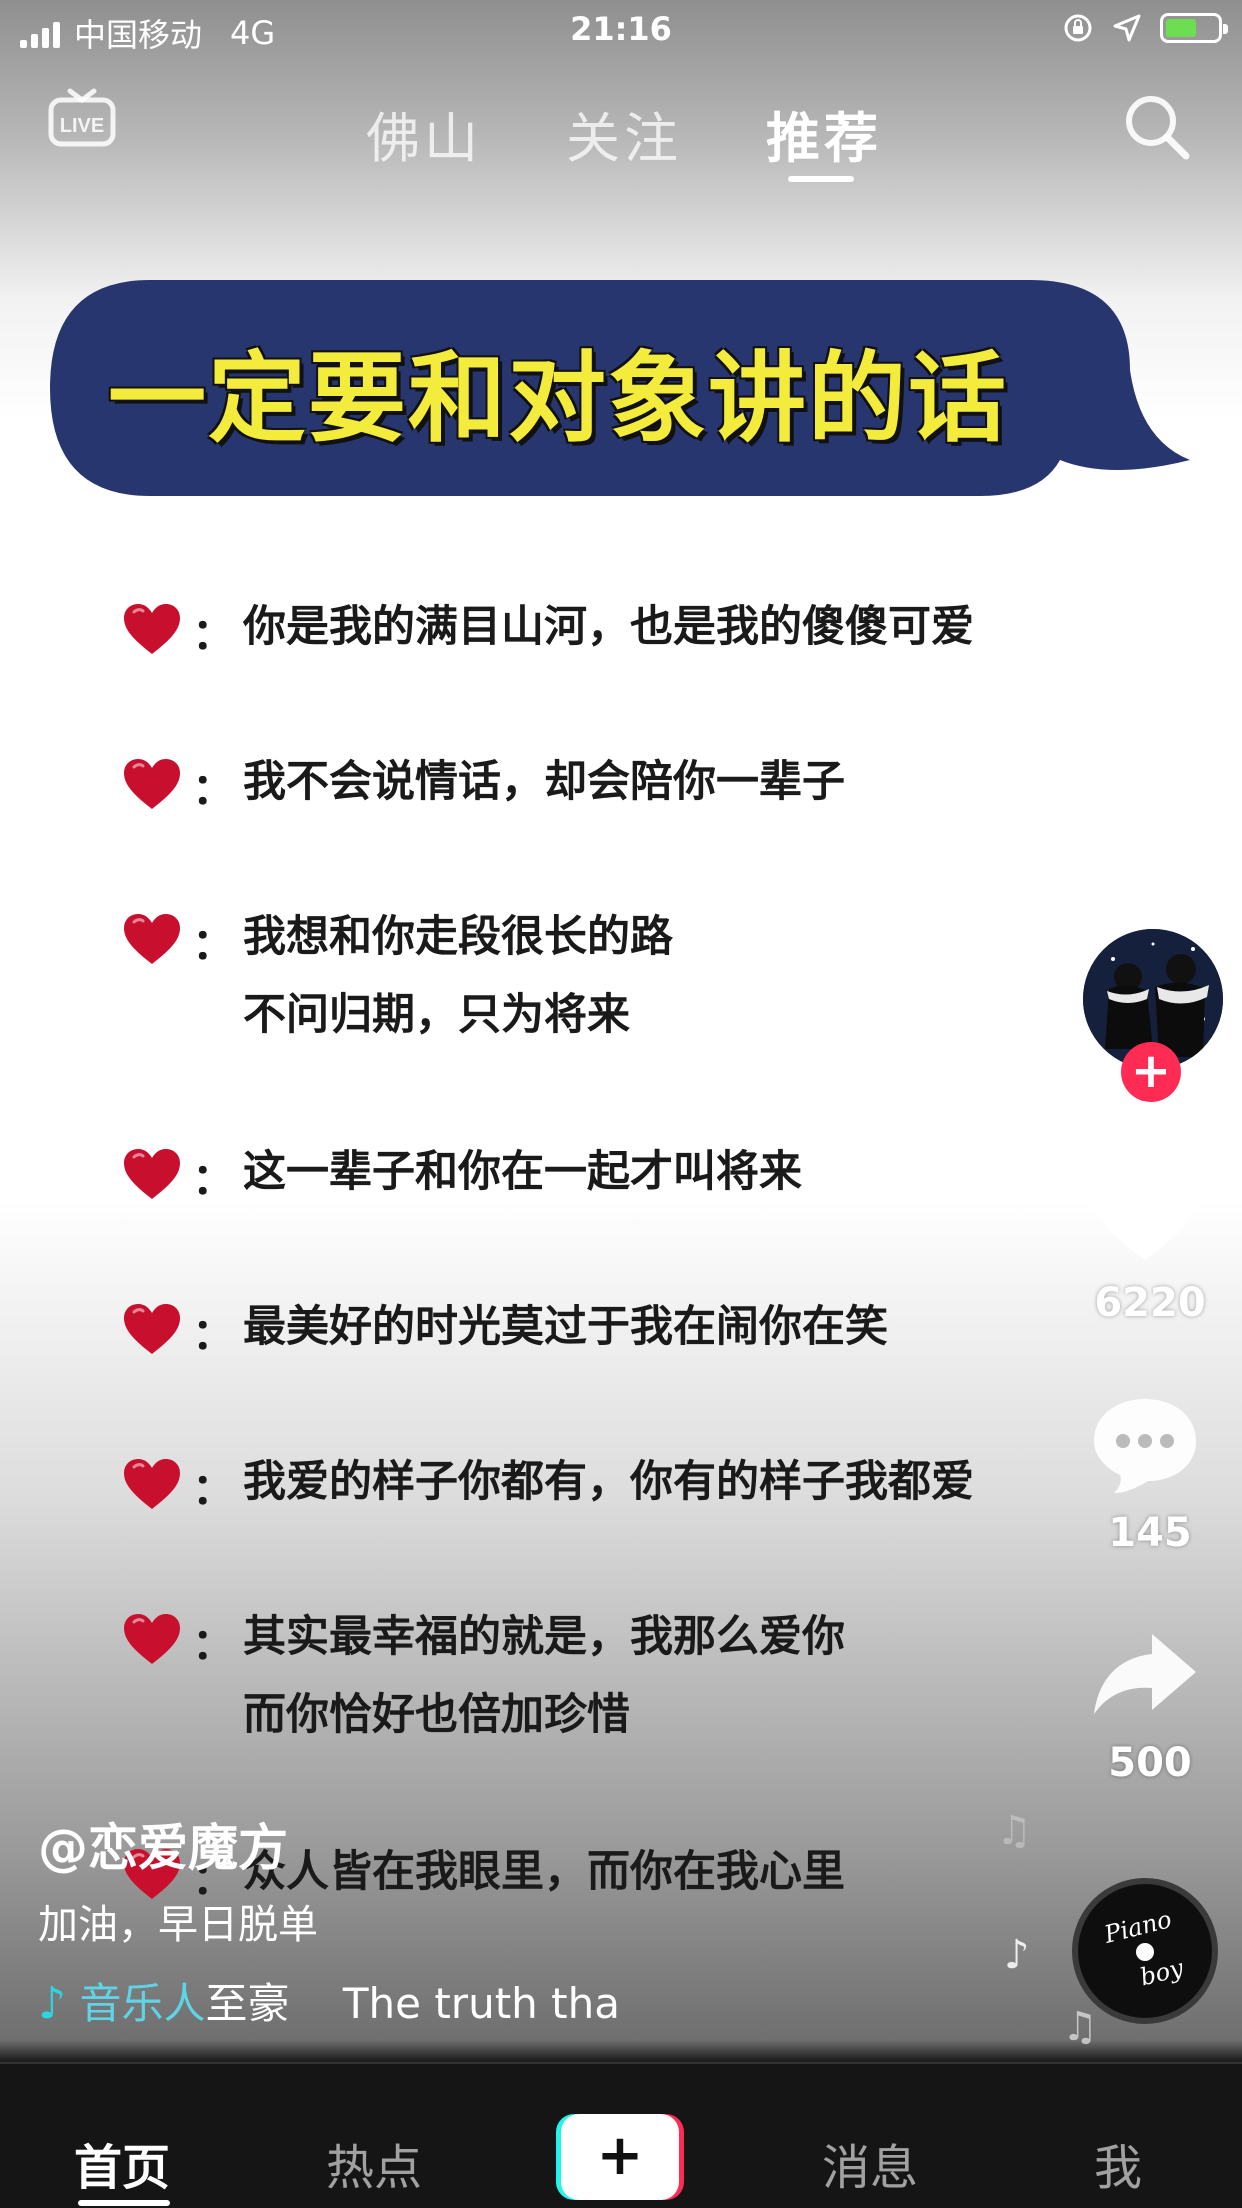 The width and height of the screenshot is (1242, 2208). I want to click on active-tab-indicator, so click(821, 179).